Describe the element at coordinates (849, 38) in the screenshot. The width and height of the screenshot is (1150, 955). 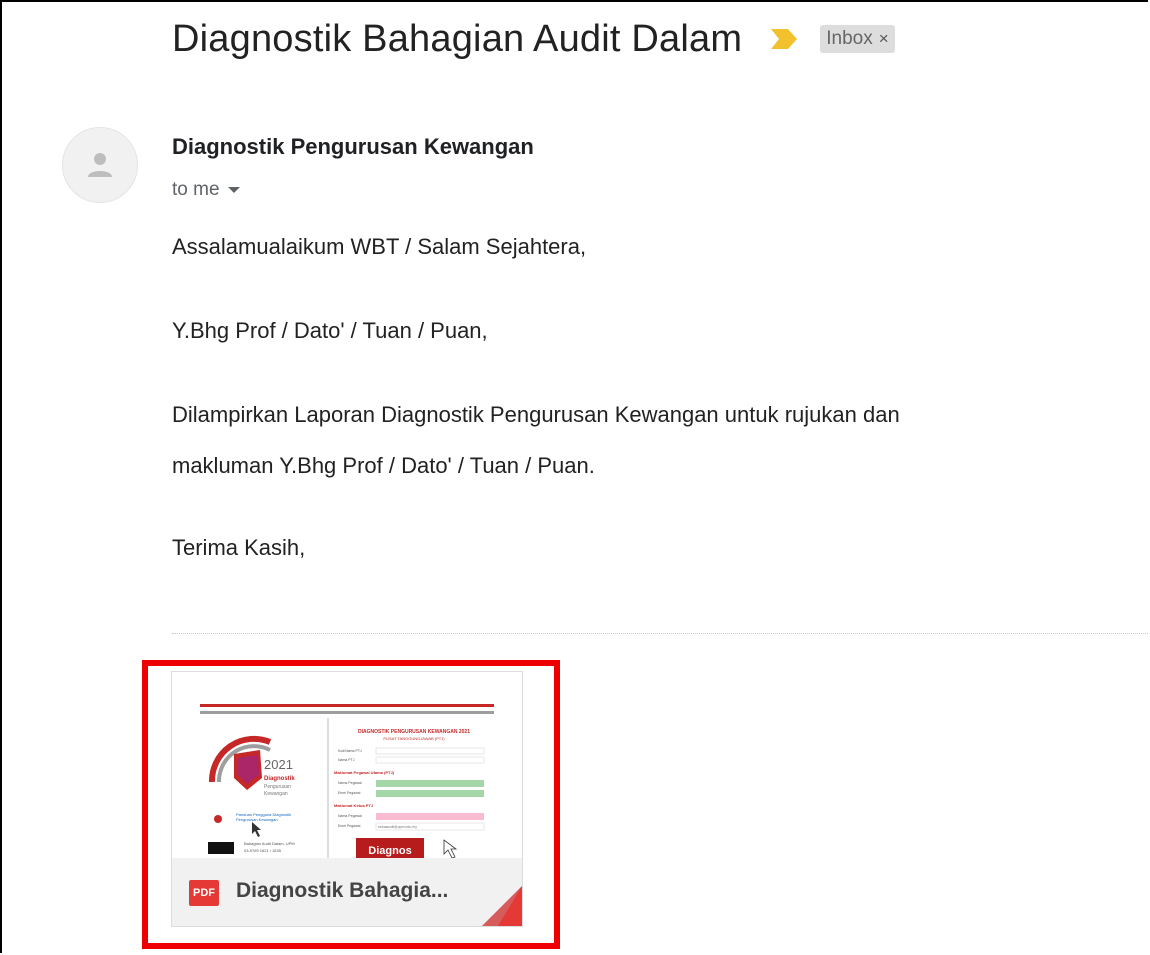
I see `inbox-label-text: Inbox` at that location.